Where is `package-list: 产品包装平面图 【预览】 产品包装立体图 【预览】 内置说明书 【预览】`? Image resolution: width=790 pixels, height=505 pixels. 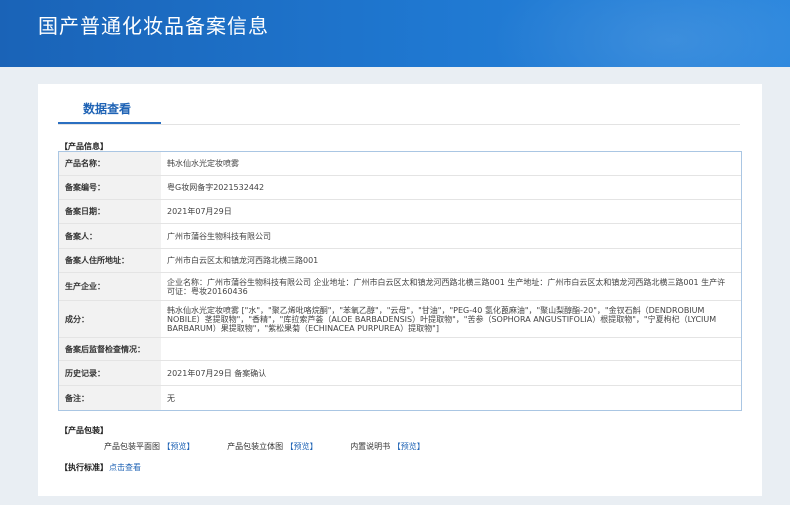 package-list: 产品包装平面图 【预览】 产品包装立体图 【预览】 内置说明书 【预览】 is located at coordinates (279, 446).